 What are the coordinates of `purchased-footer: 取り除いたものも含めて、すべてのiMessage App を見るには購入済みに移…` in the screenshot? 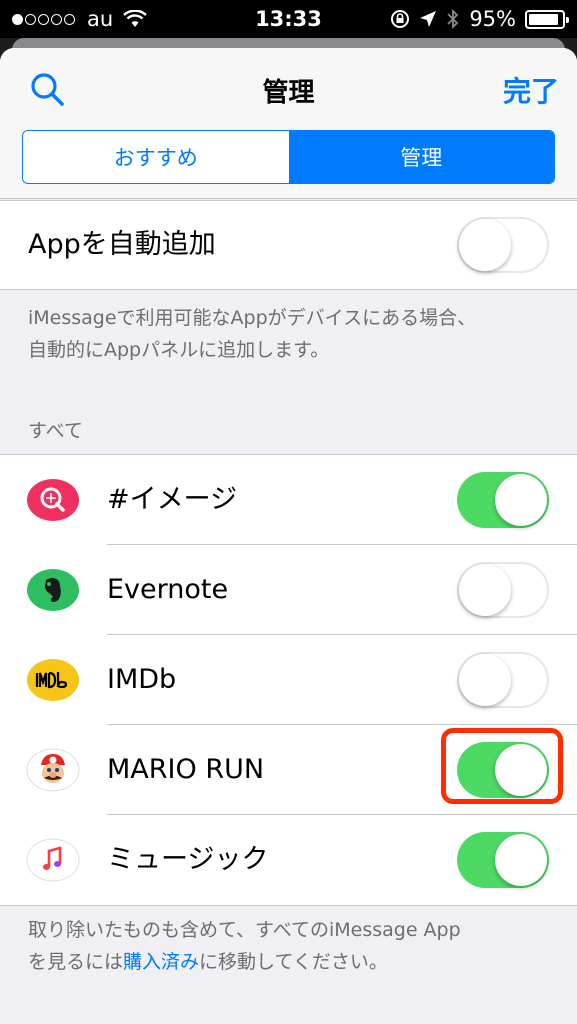 It's located at (288, 946).